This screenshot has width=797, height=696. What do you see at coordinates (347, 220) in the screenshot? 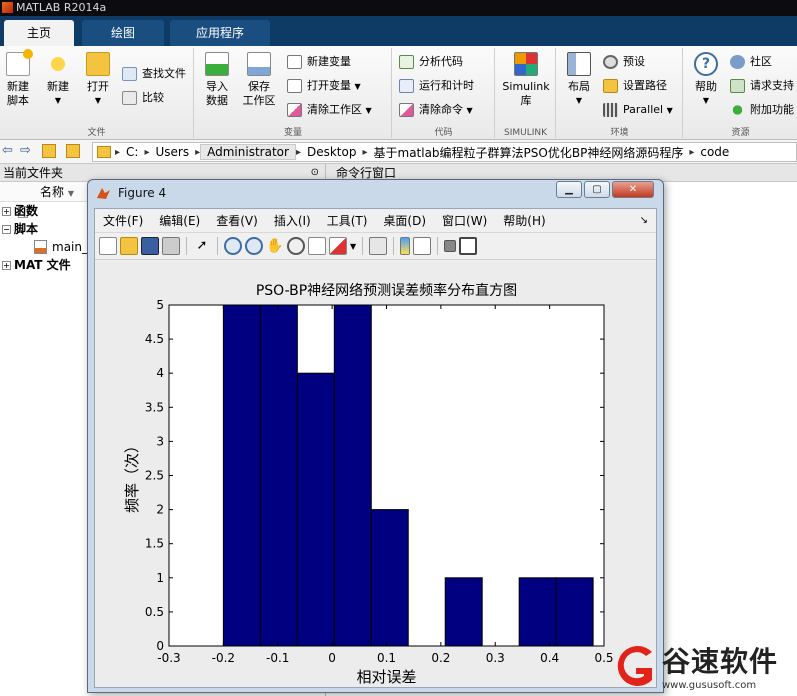
I see `menu-tools: 工具(T)` at bounding box center [347, 220].